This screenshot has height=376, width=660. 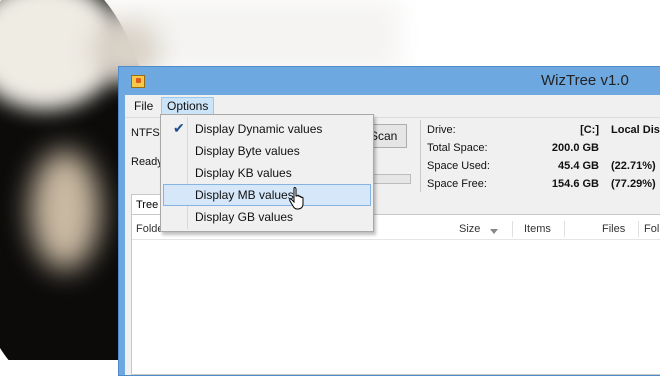 I want to click on menu-item-label: Display MB values, so click(x=244, y=195).